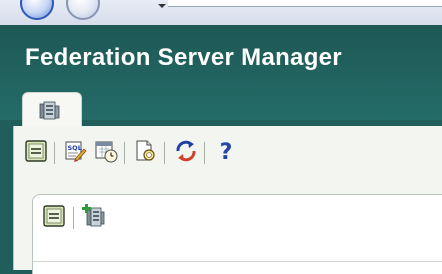 This screenshot has height=274, width=442. I want to click on help-button: ?, so click(226, 153).